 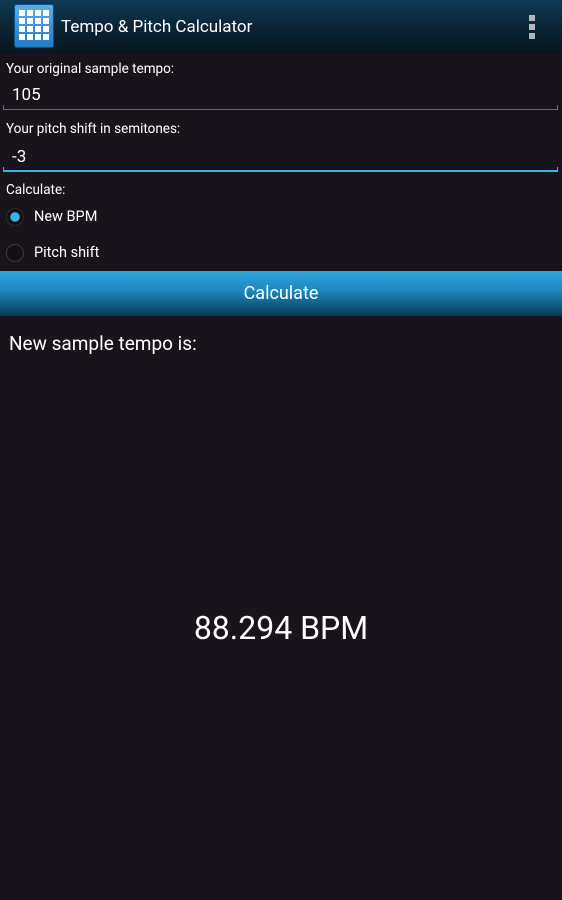 I want to click on calculate-mode-label: Calculate:, so click(x=36, y=190).